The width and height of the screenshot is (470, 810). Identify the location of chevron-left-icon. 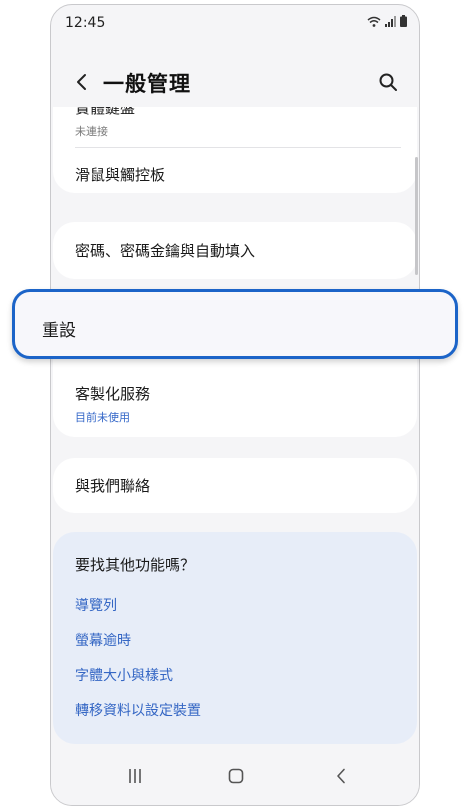
(81, 82).